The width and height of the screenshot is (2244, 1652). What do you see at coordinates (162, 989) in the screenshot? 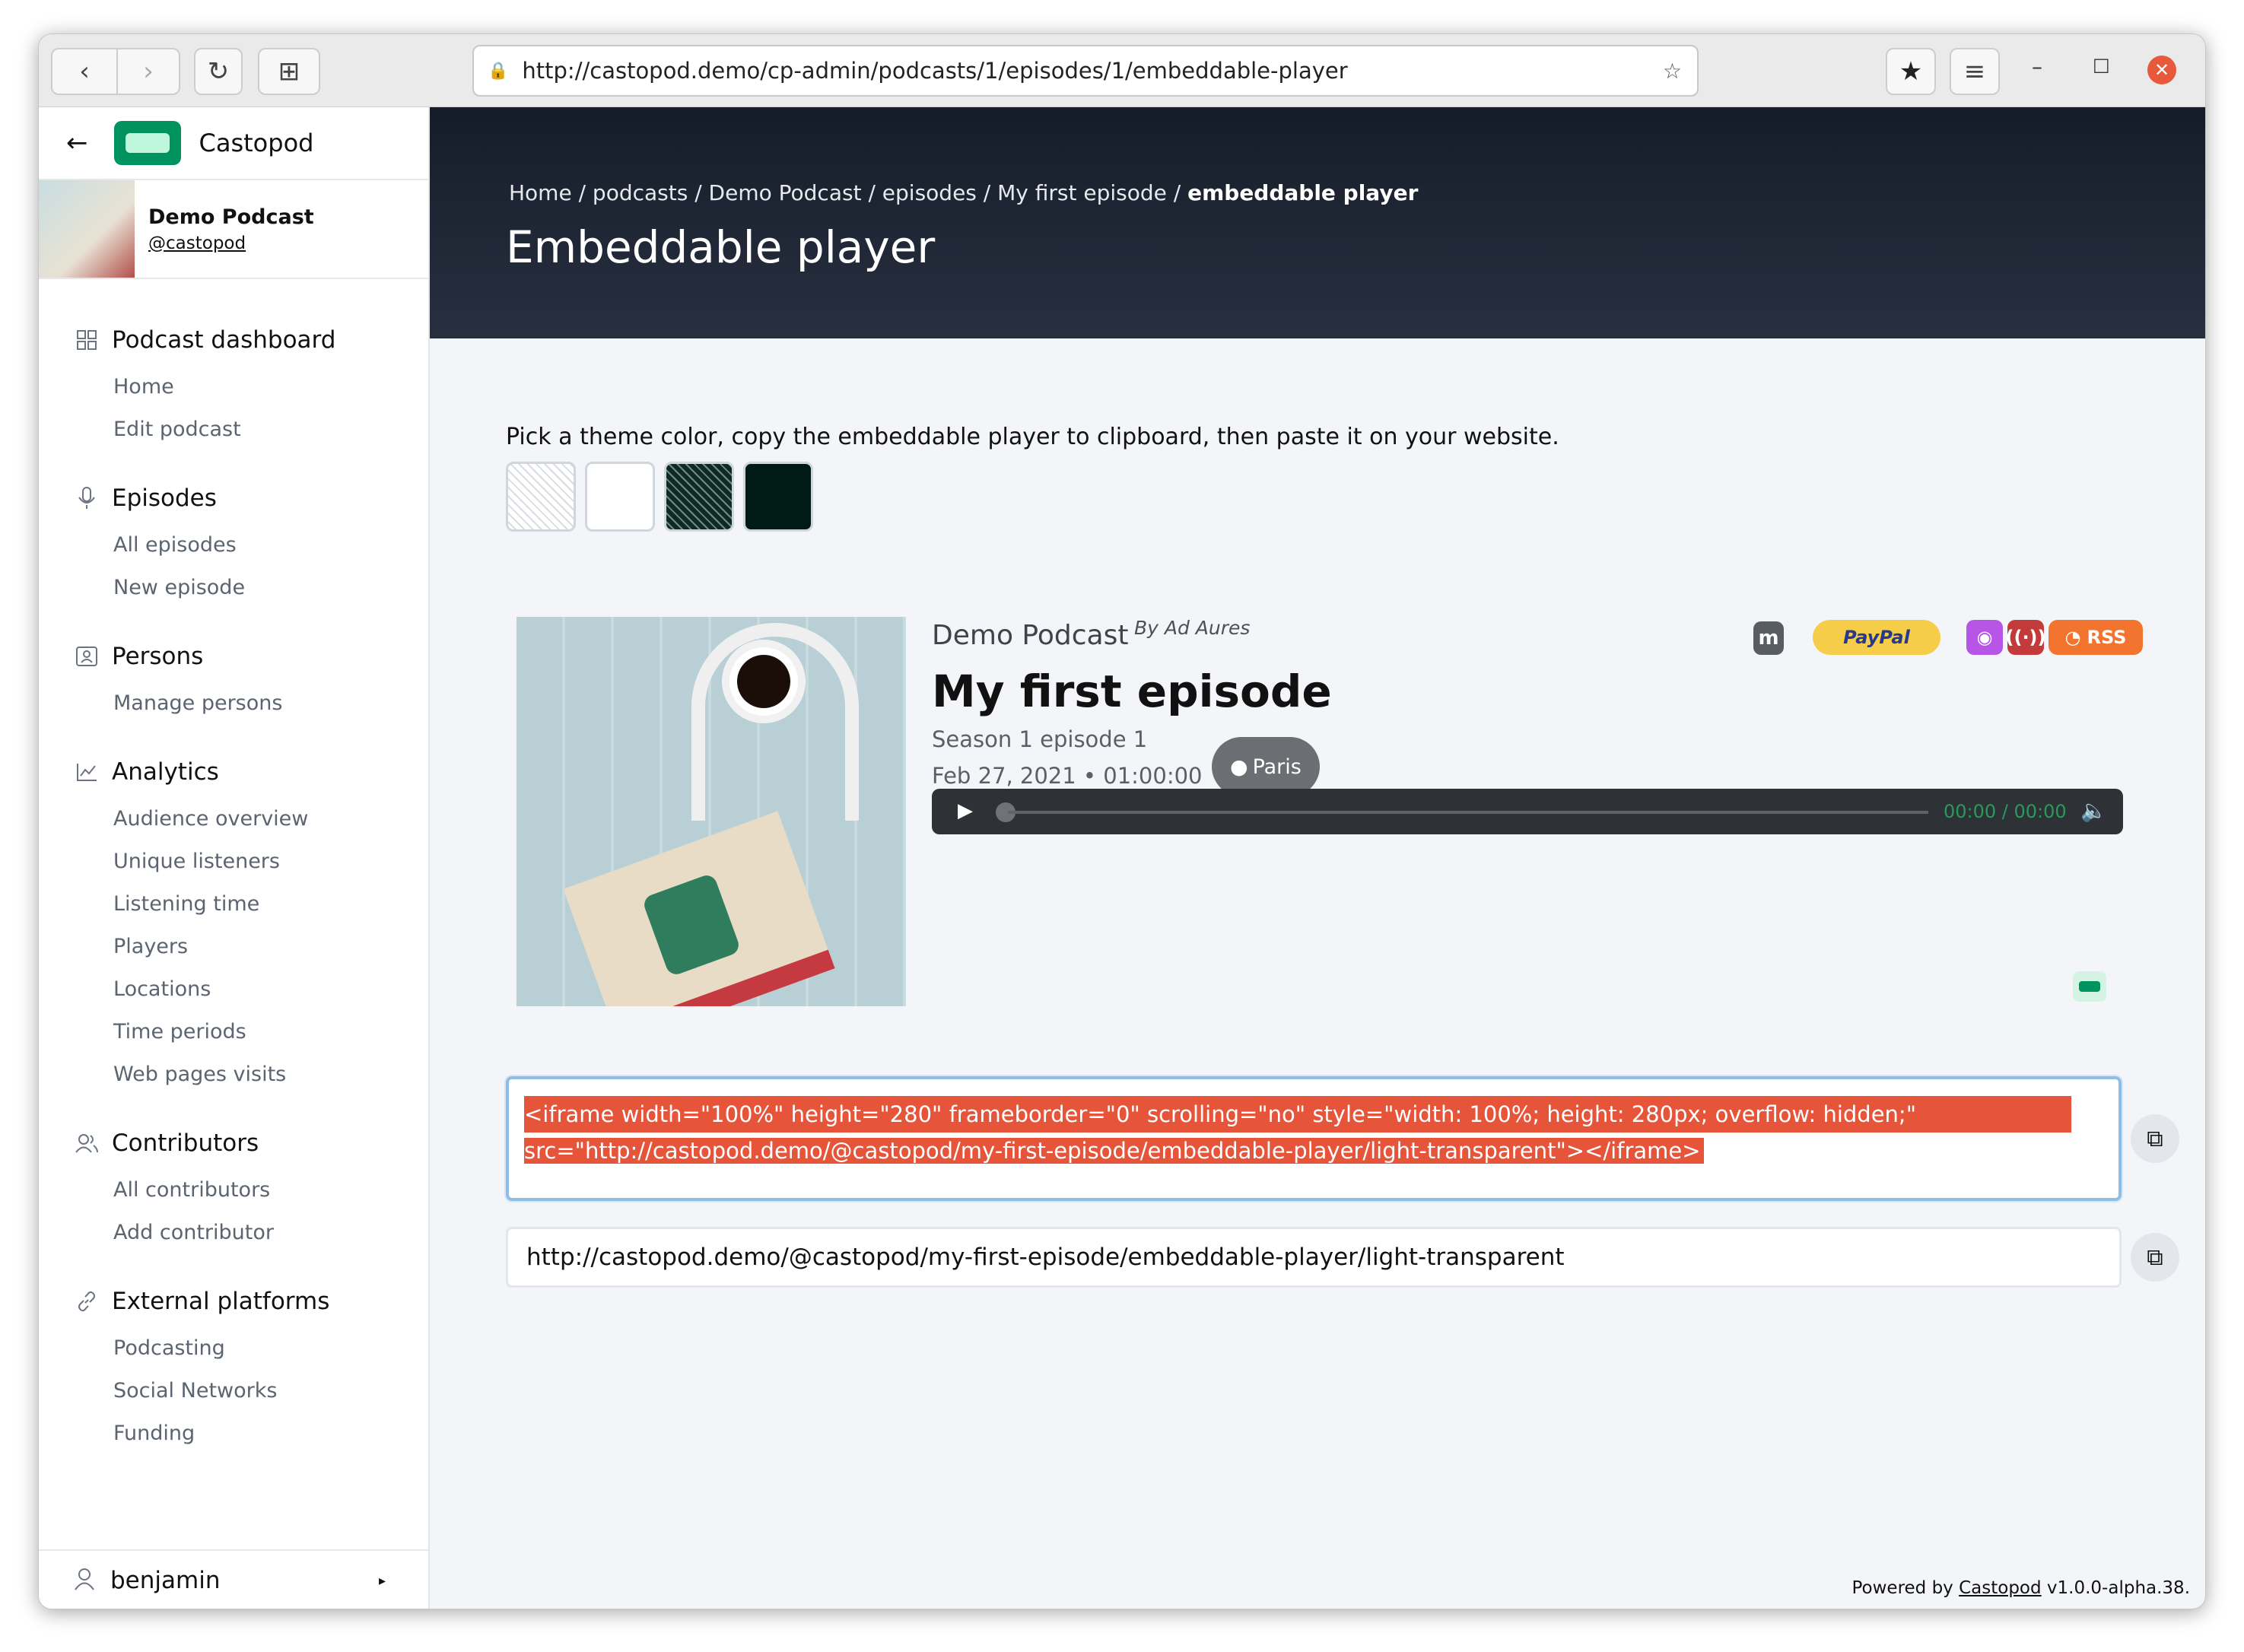
I see `nav-locations: Locations` at bounding box center [162, 989].